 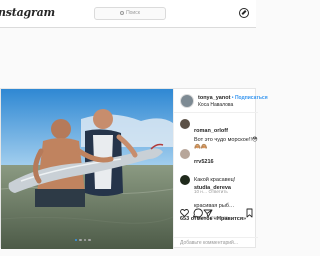 I want to click on likes-count: 653 отметок «Нравится», so click(x=213, y=219).